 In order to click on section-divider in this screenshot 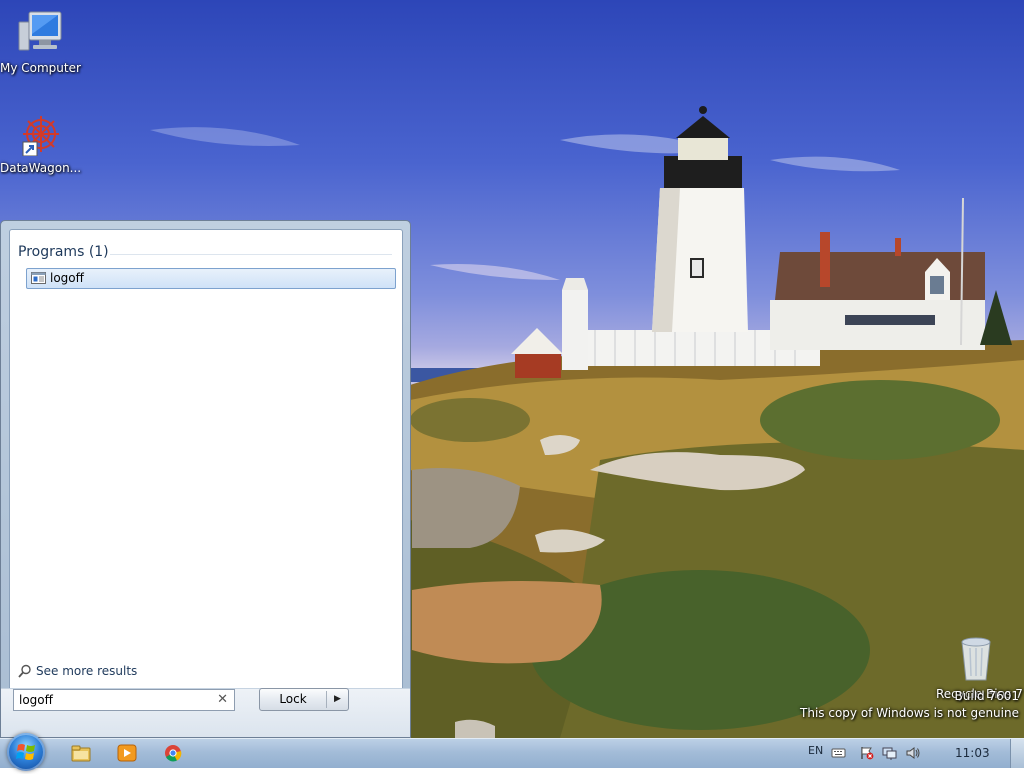, I will do `click(251, 254)`.